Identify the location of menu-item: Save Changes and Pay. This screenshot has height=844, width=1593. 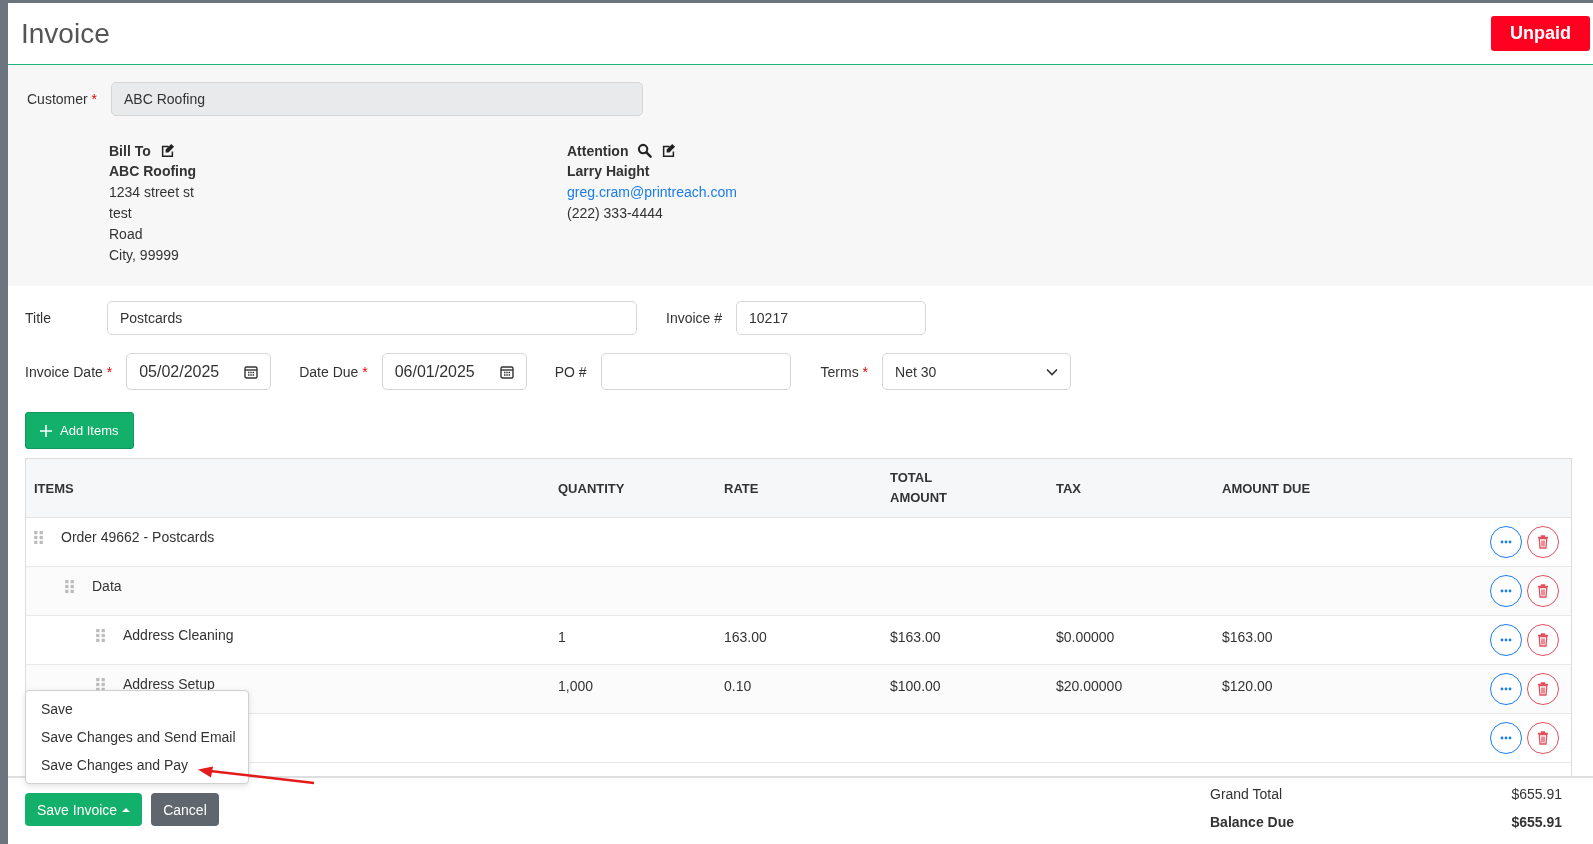
(137, 765).